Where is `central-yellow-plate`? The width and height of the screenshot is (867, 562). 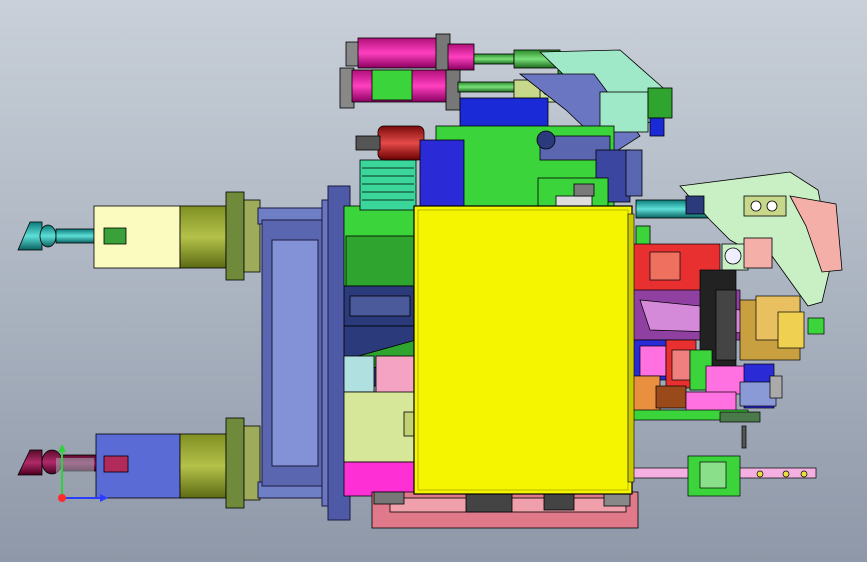 central-yellow-plate is located at coordinates (524, 350).